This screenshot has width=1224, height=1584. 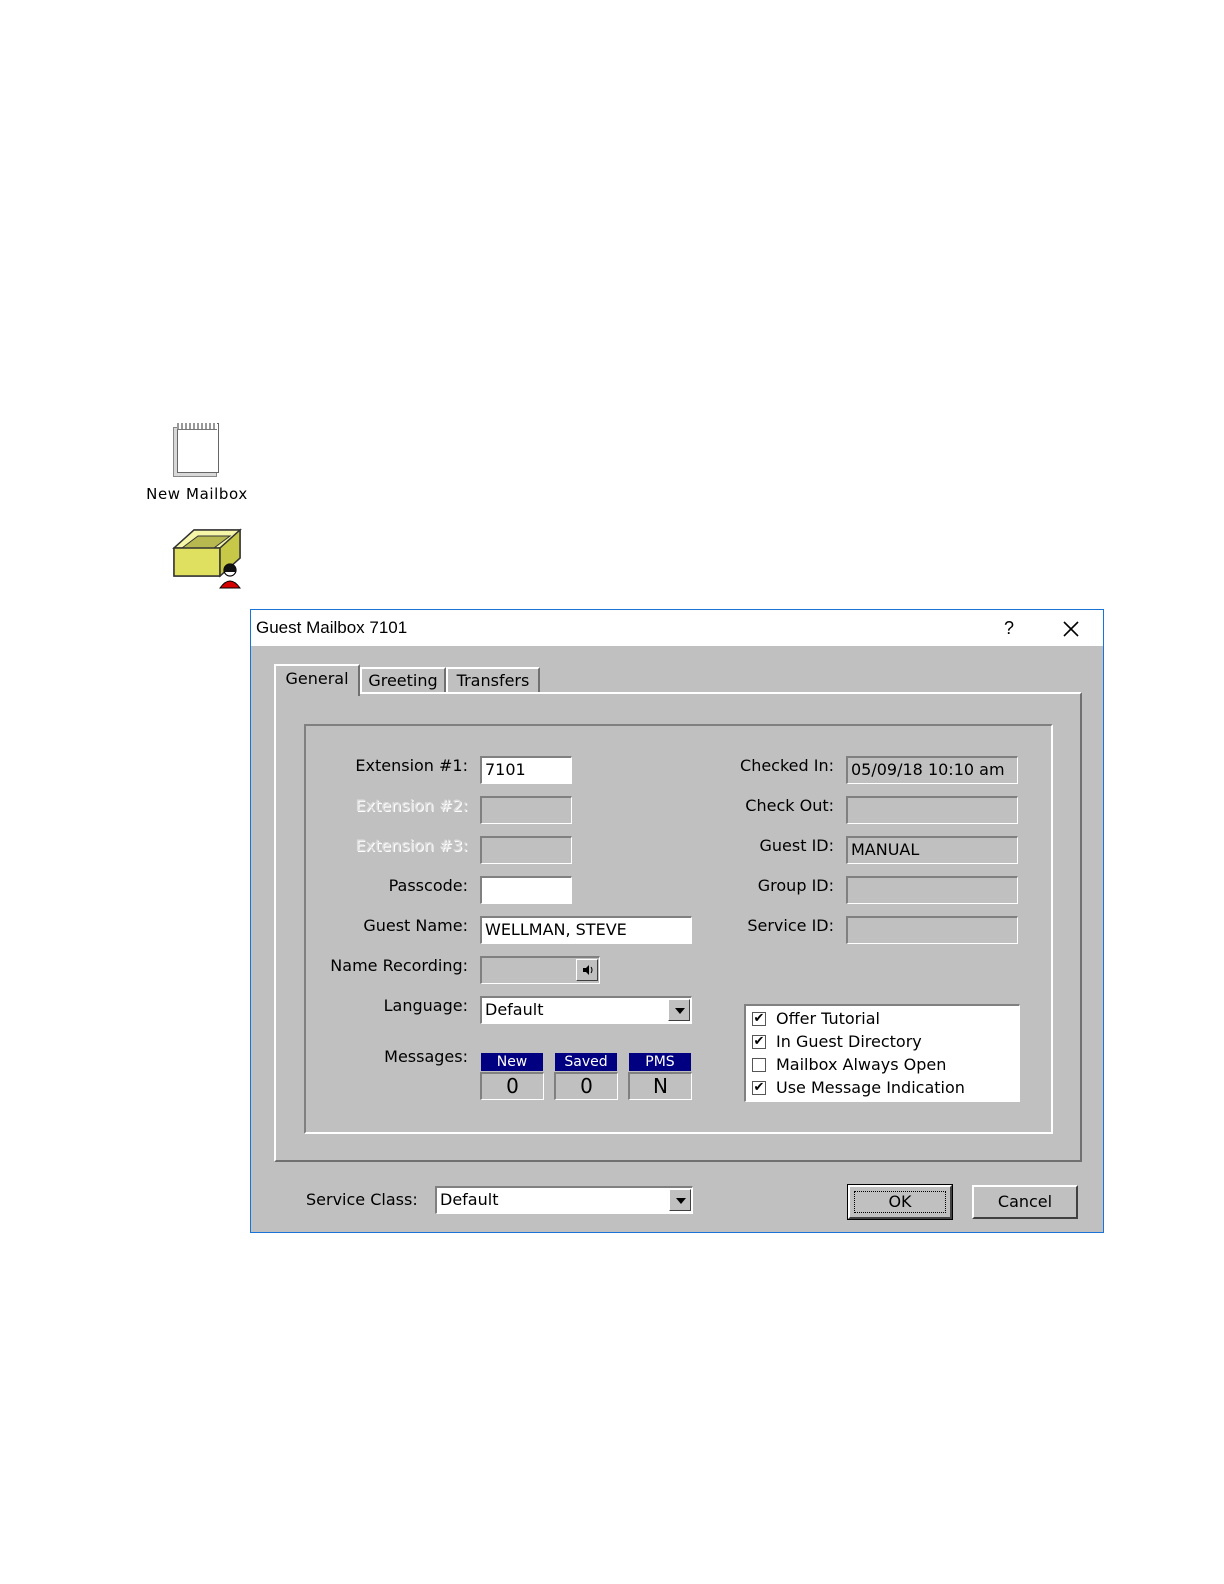 What do you see at coordinates (932, 810) in the screenshot?
I see `check-out-field` at bounding box center [932, 810].